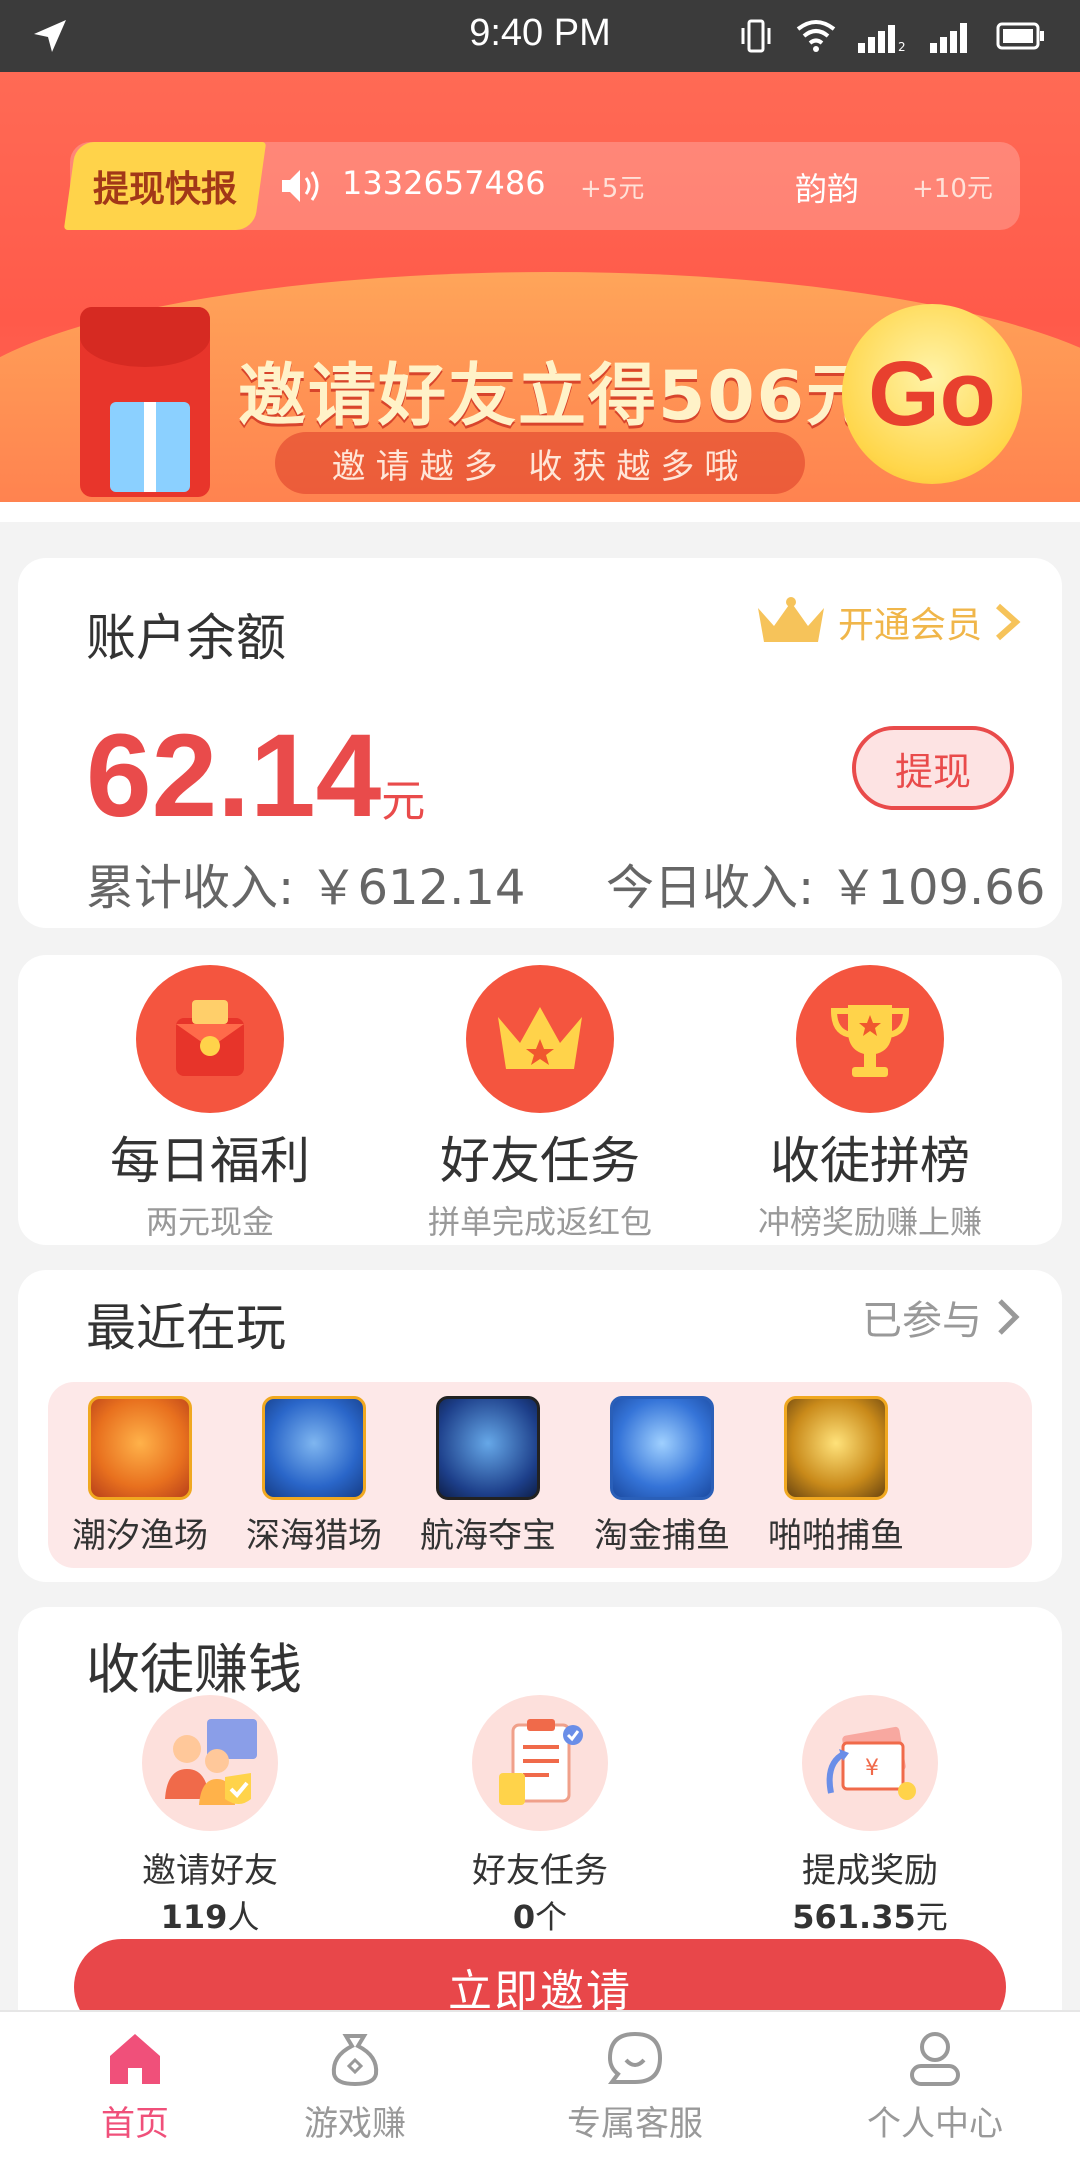 This screenshot has height=2160, width=1080. I want to click on features-card: 每日福利 两元现金 好友任务 拼单完成返红包 收徒拼榜 冲榜奖励赚上赚, so click(540, 1100).